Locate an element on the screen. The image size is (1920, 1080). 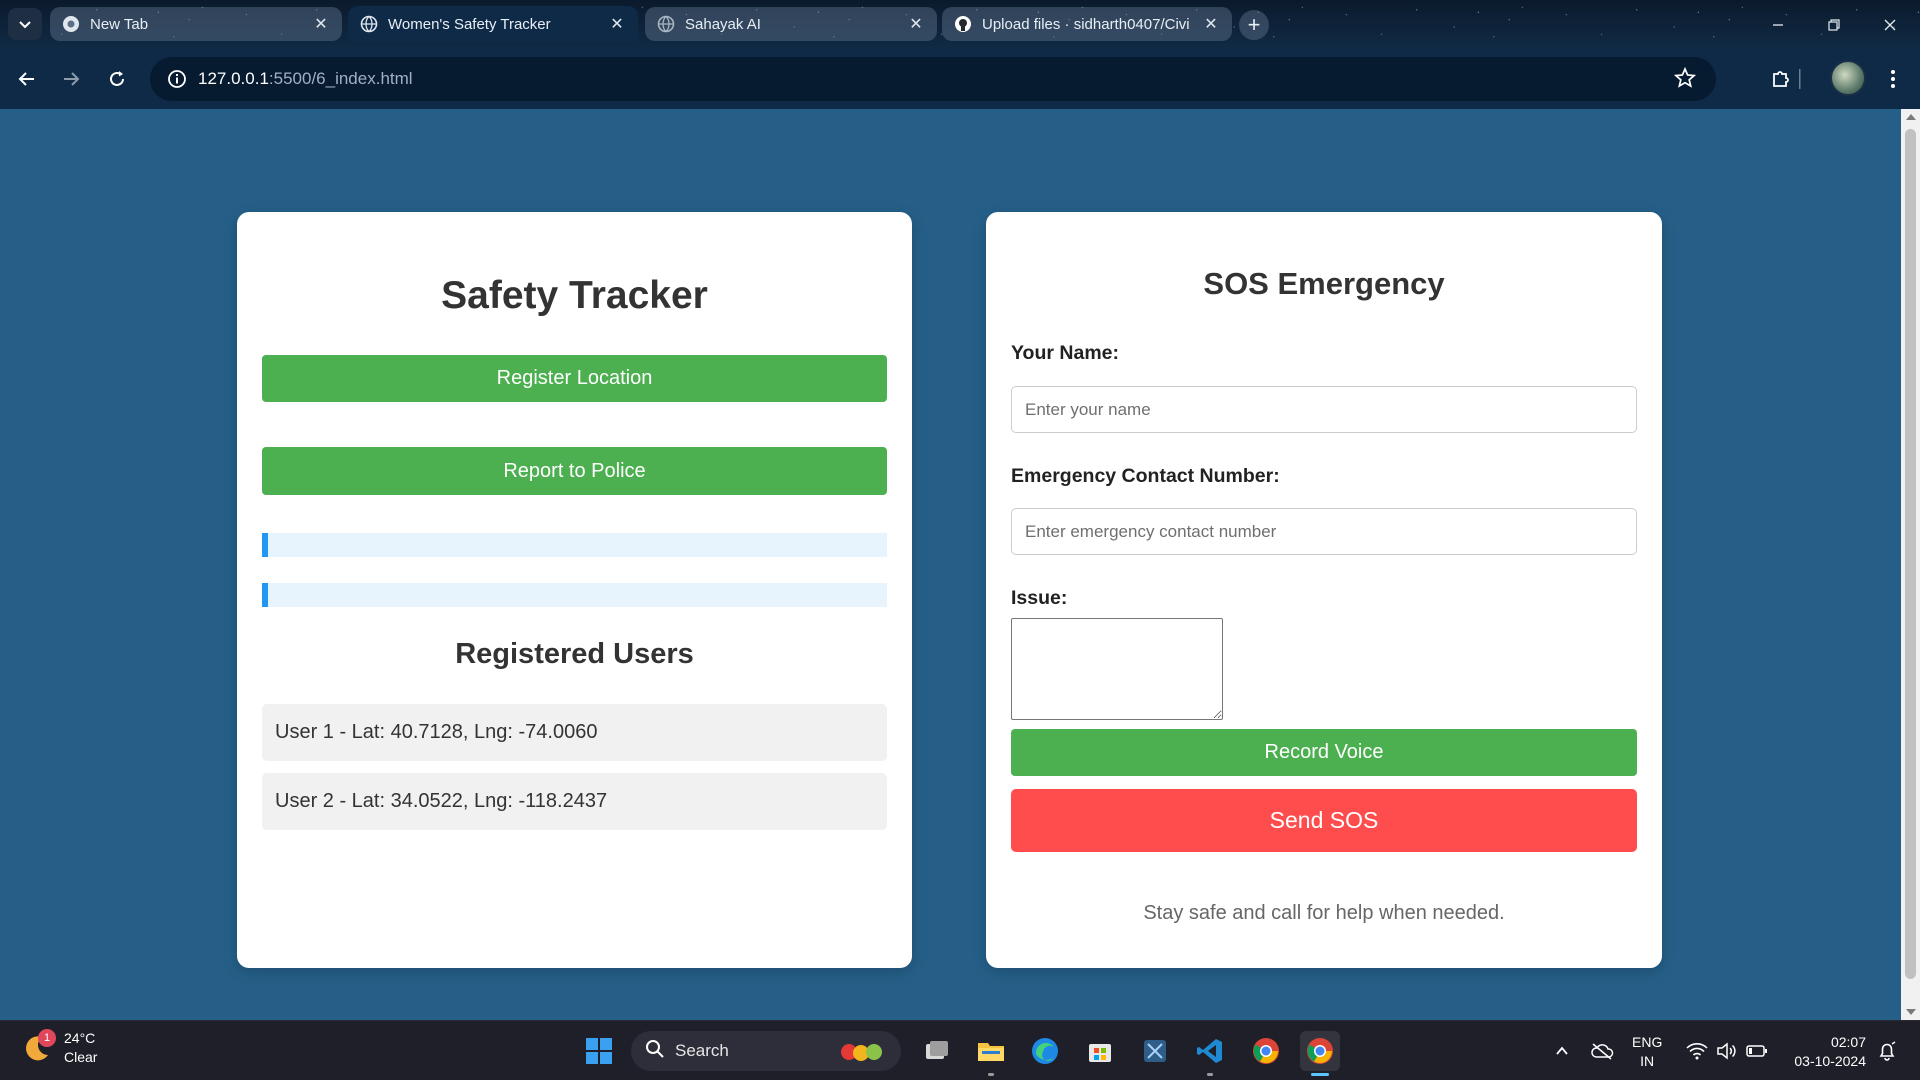
tab-upload-files: Upload files · sidharth0407/Civi ✕ is located at coordinates (1087, 24).